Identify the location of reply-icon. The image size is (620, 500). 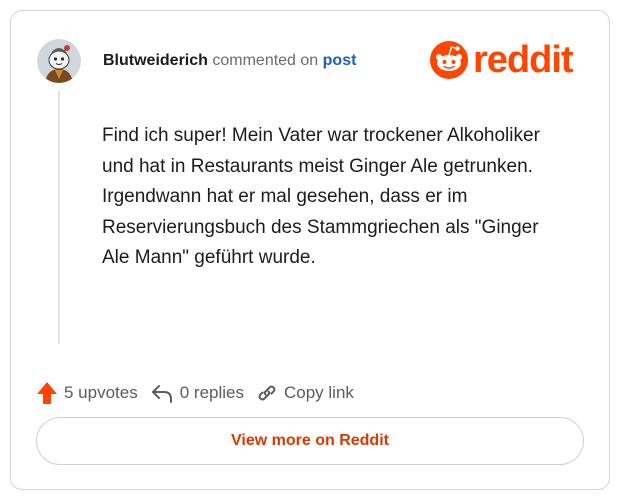
(161, 394).